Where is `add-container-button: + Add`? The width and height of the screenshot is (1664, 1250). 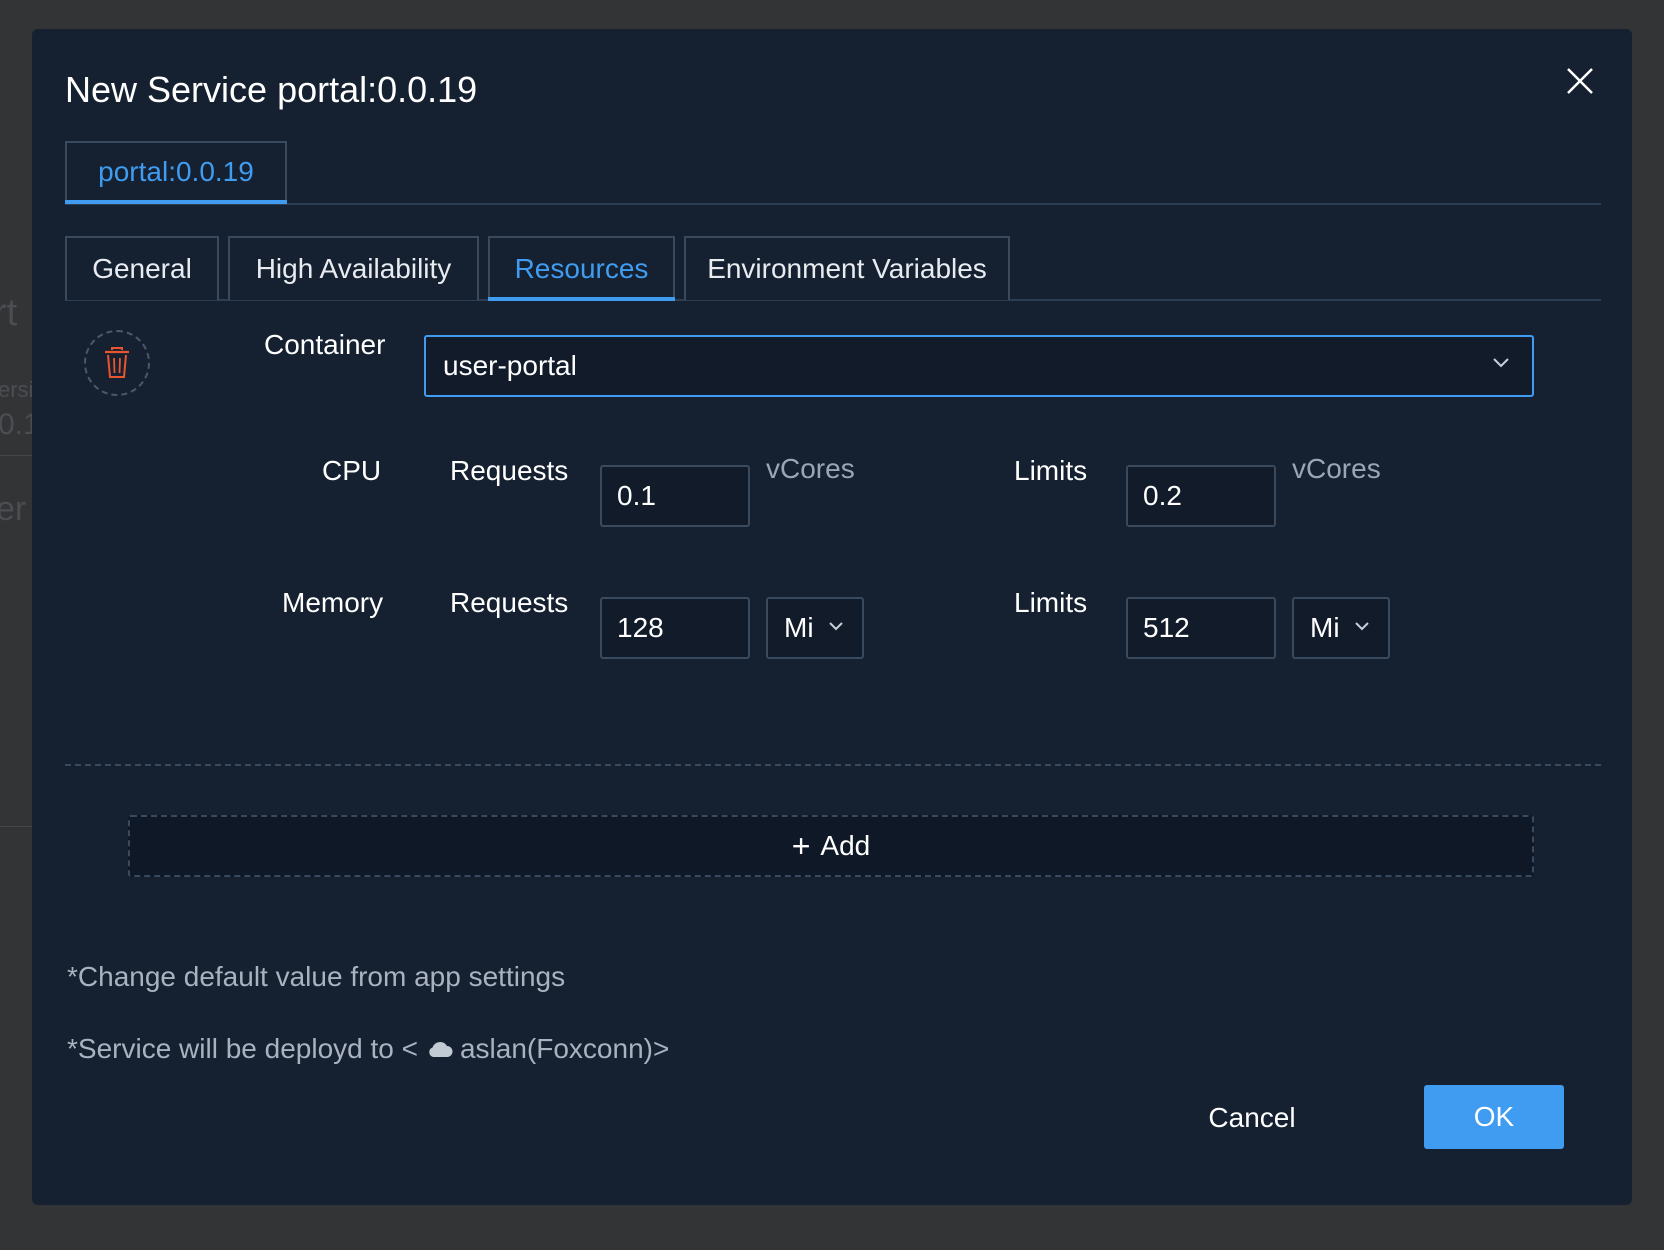 add-container-button: + Add is located at coordinates (831, 846).